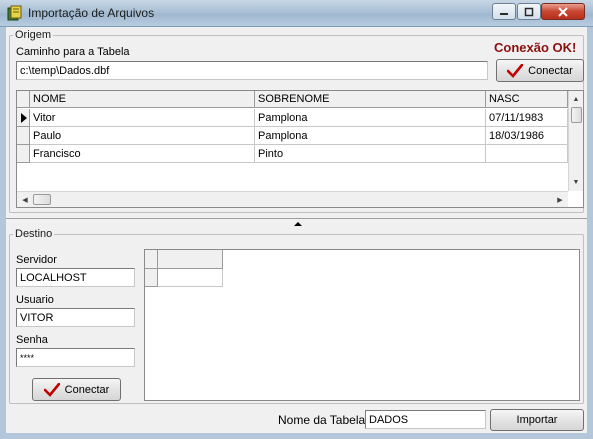 This screenshot has width=593, height=439. What do you see at coordinates (14, 13) in the screenshot?
I see `app-icon` at bounding box center [14, 13].